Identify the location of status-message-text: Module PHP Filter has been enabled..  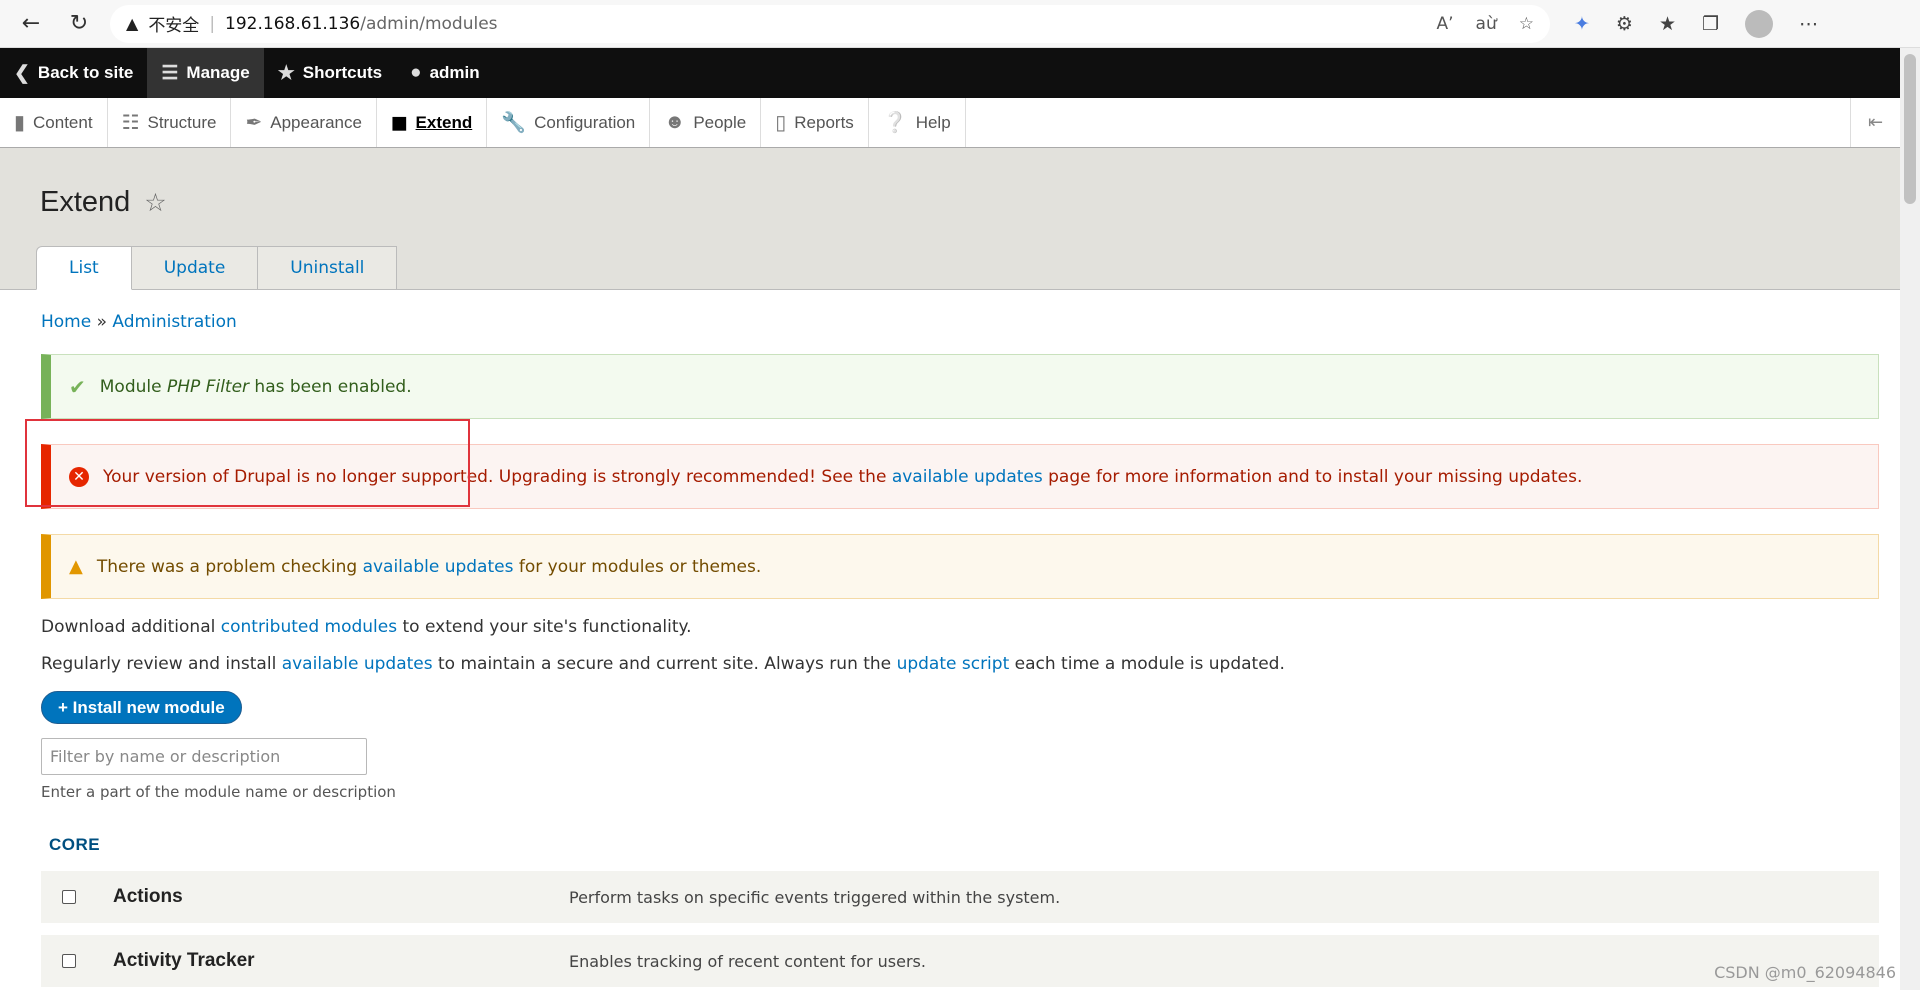
(255, 386).